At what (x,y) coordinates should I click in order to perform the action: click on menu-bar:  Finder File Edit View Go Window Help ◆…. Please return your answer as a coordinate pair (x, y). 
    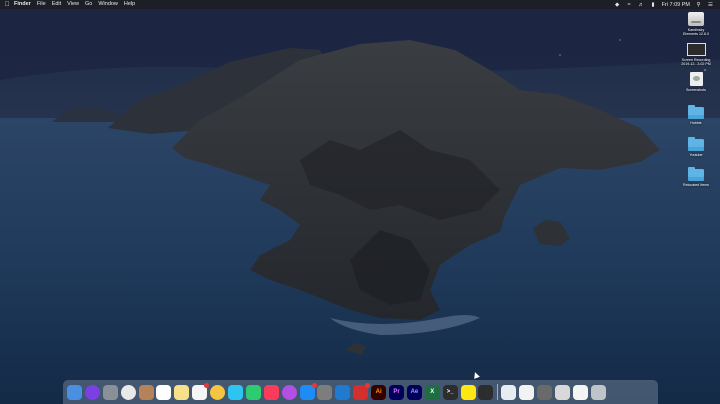
    Looking at the image, I should click on (360, 4).